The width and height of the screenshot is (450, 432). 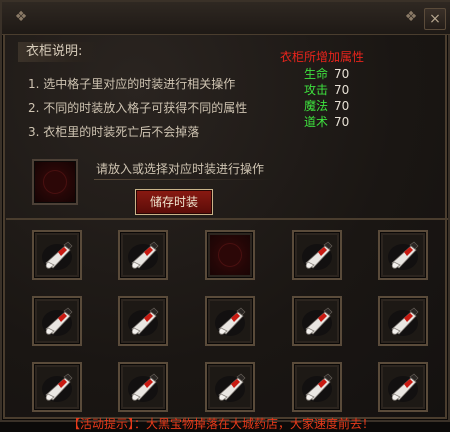 I want to click on description-title: 衣柜说明:, so click(x=58, y=52).